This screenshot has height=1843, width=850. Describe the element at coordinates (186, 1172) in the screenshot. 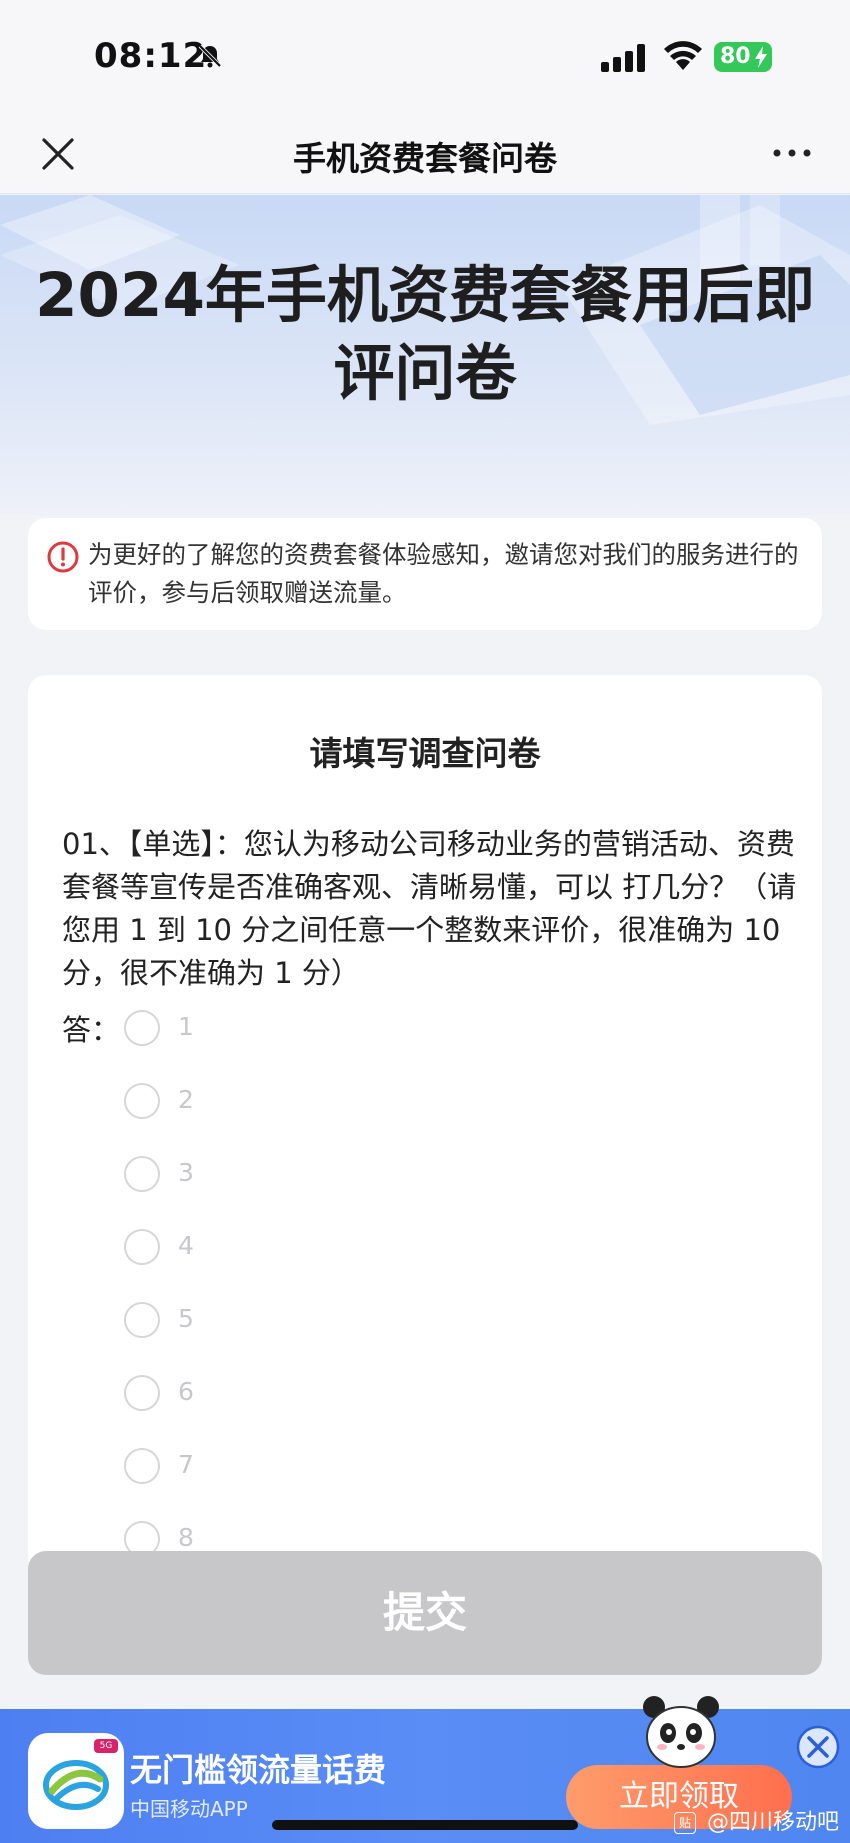

I see `option-label: 3` at that location.